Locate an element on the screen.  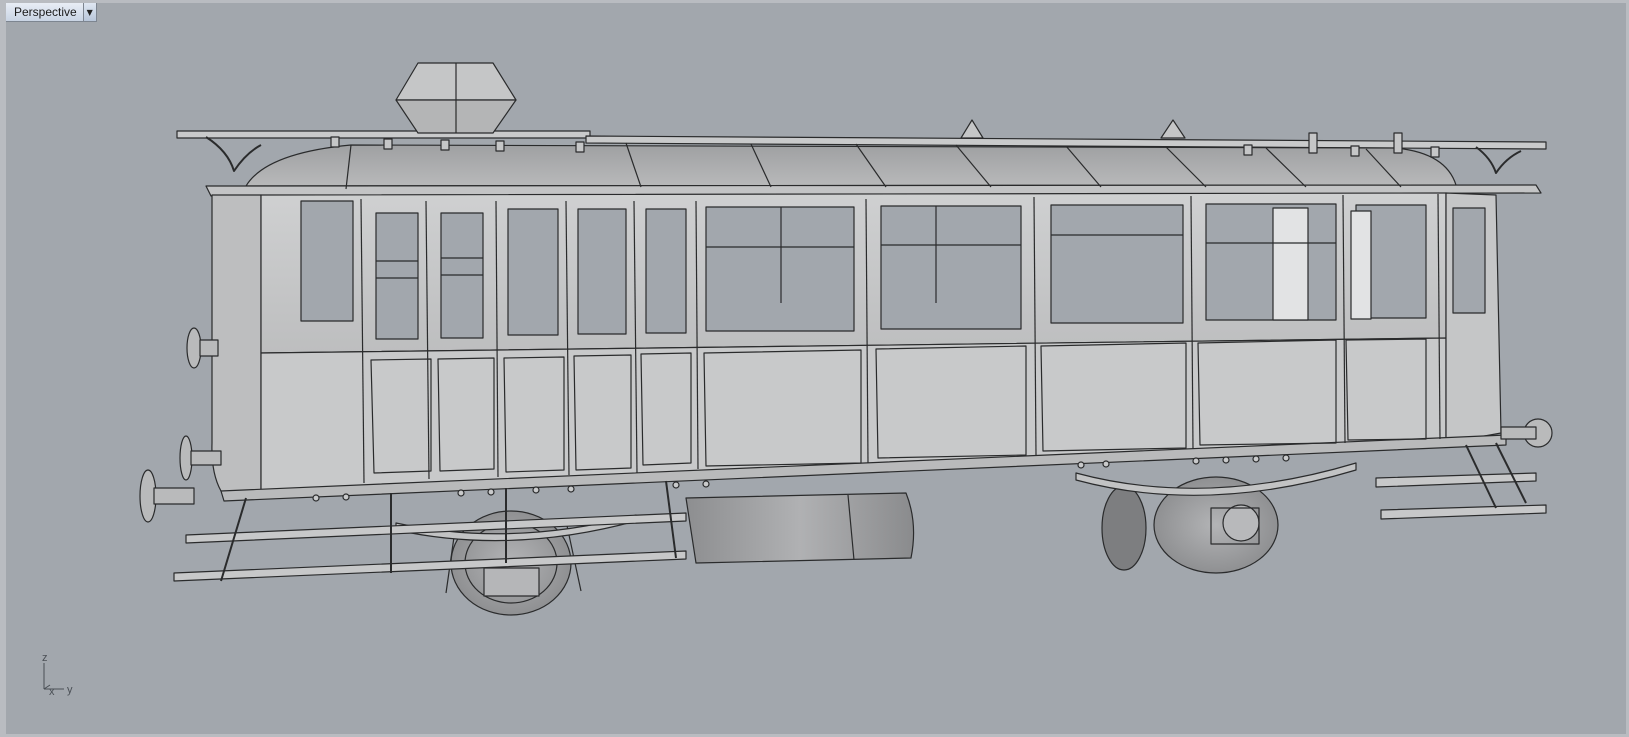
viewport-title-tab: Perspective ▼ is located at coordinates (51, 12).